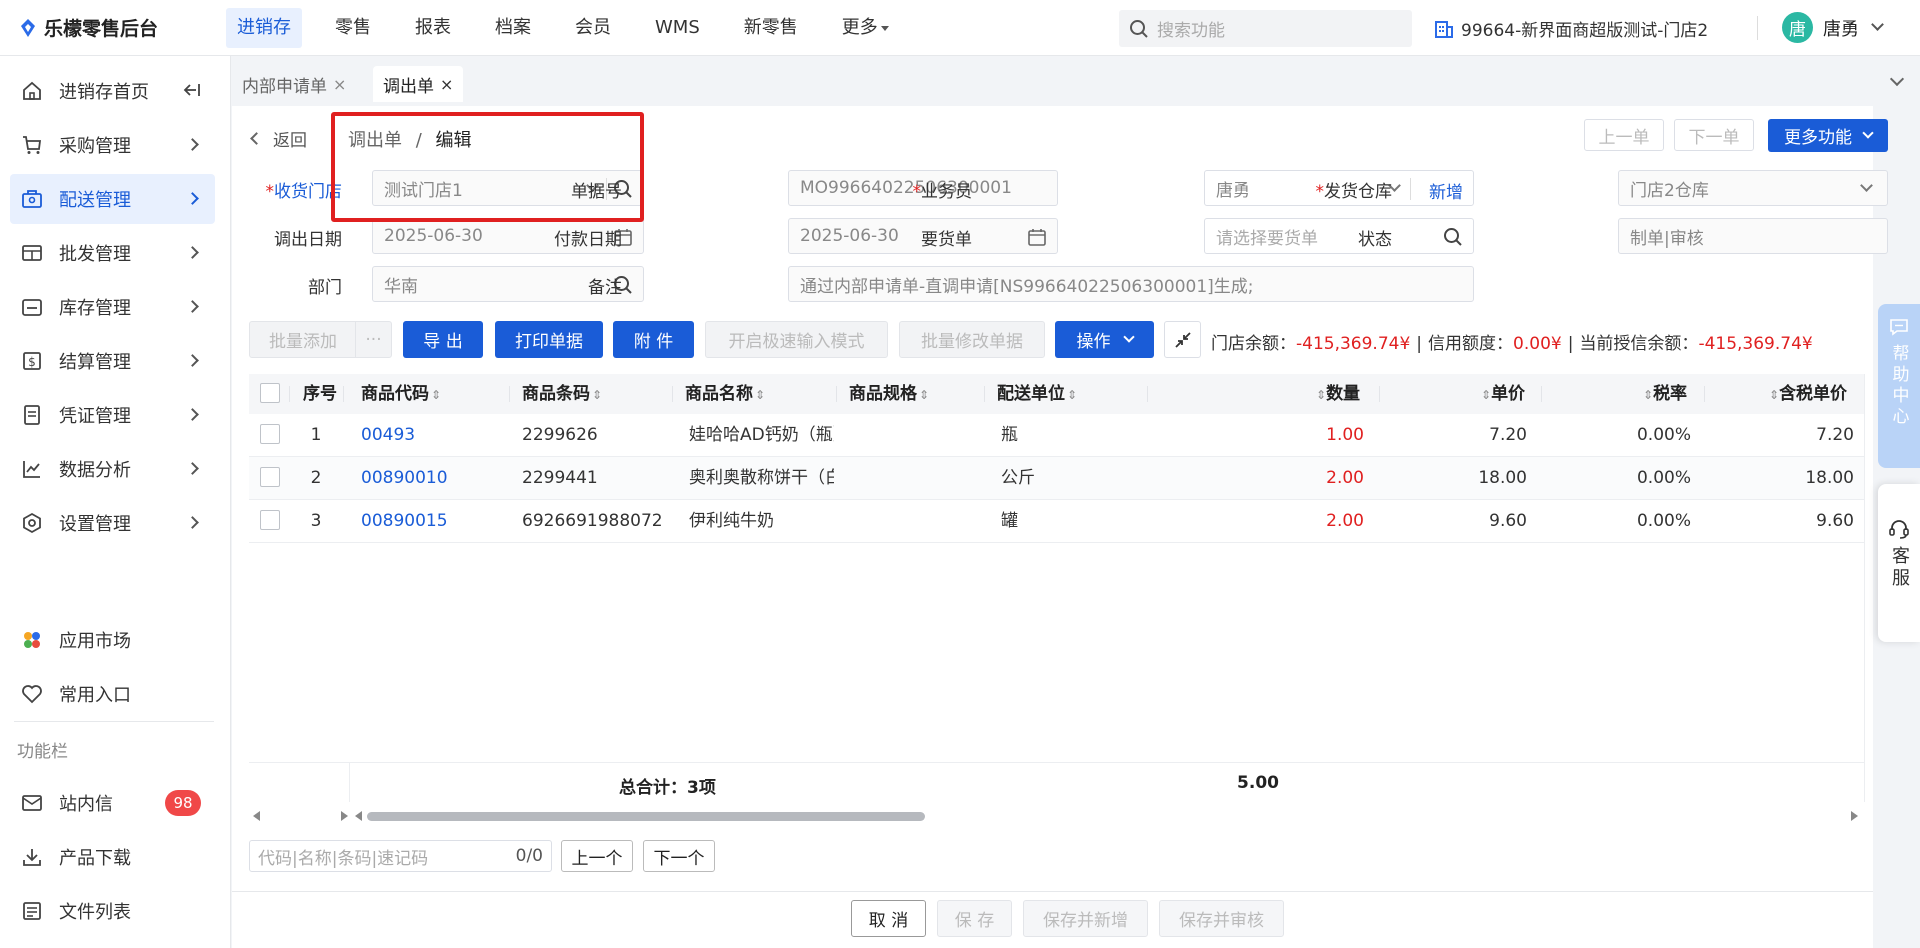 The image size is (1920, 948). Describe the element at coordinates (1085, 918) in the screenshot. I see `save-and-new-button: 保存并新增` at that location.